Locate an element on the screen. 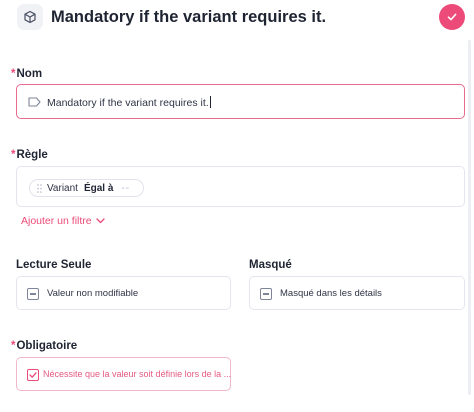 The height and width of the screenshot is (412, 474). header: Mandatory if the variant requires it. is located at coordinates (237, 19).